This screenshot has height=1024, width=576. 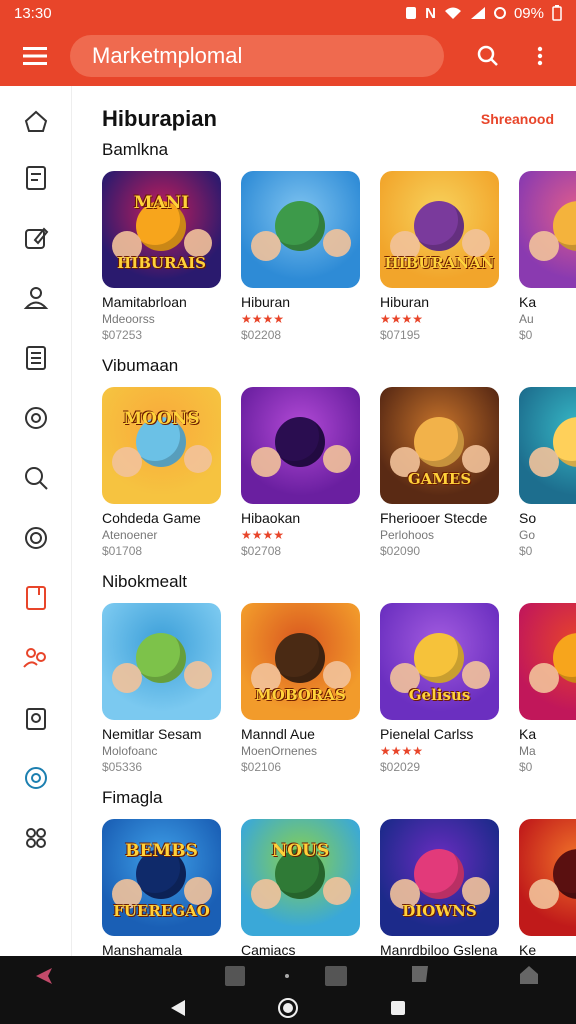 I want to click on card-title: Pienelal Carlss, so click(x=427, y=734).